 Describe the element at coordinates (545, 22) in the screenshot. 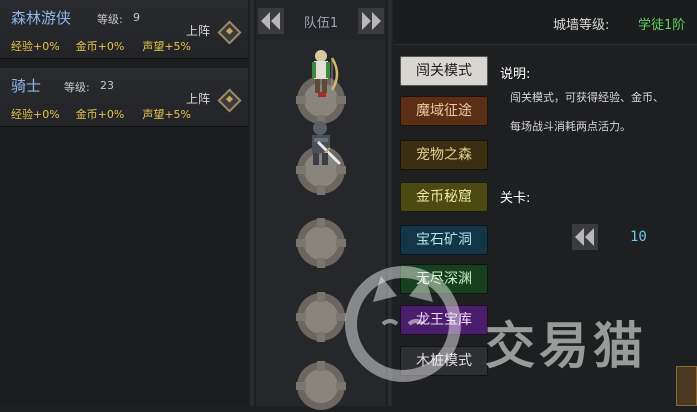

I see `wall-level-row: 城墙等级: 学徒1阶` at that location.